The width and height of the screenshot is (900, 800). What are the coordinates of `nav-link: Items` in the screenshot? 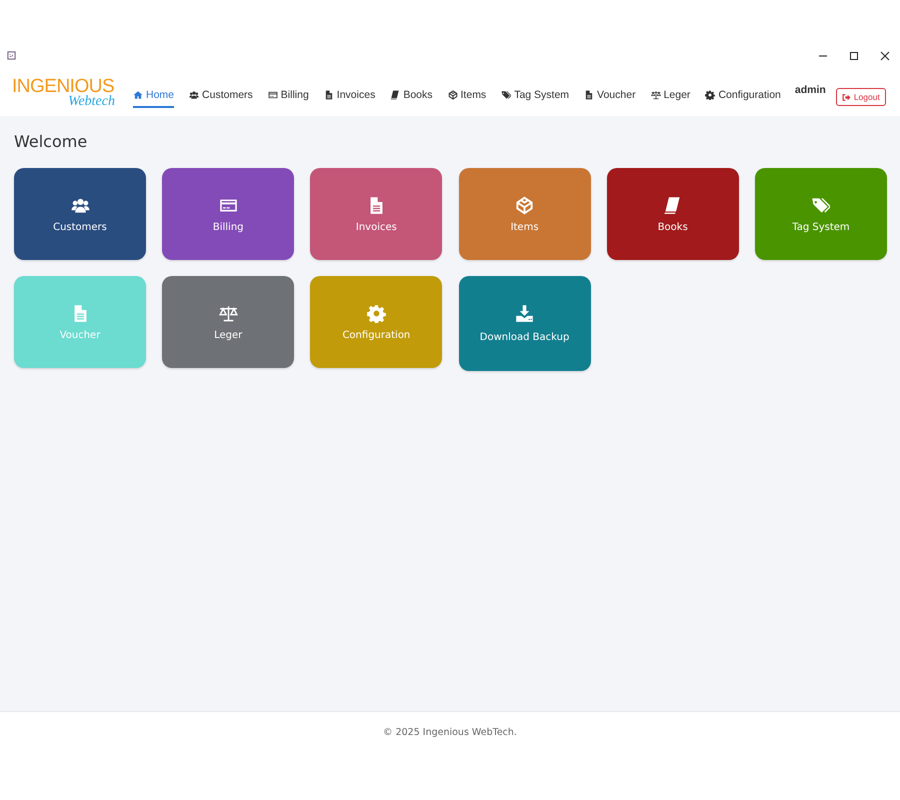 It's located at (467, 97).